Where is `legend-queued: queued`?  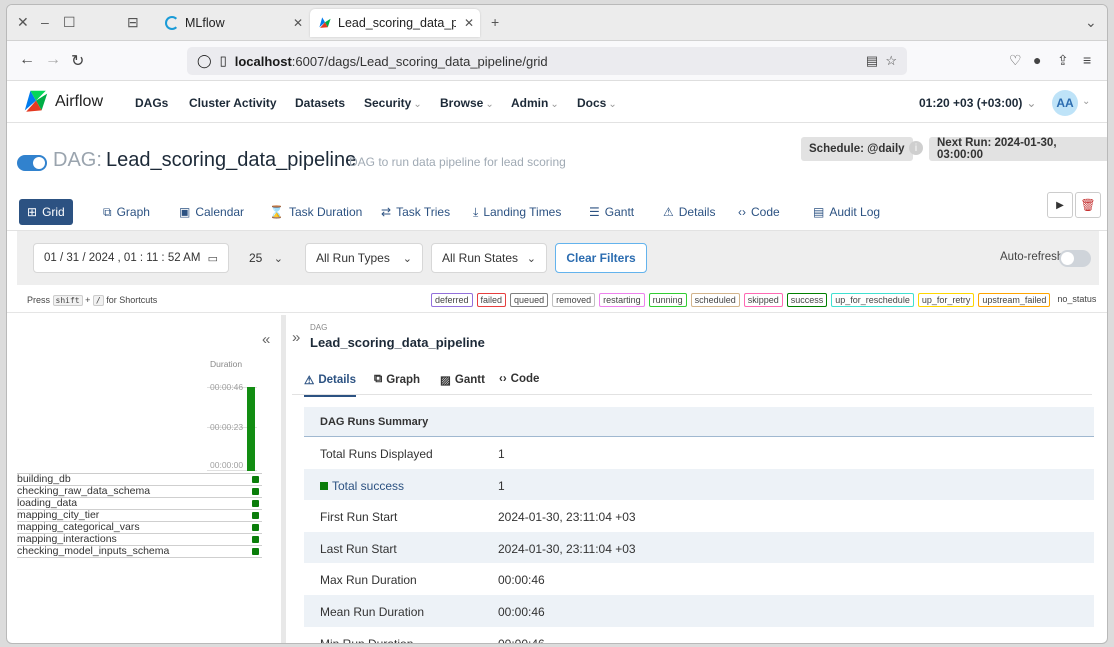 legend-queued: queued is located at coordinates (529, 300).